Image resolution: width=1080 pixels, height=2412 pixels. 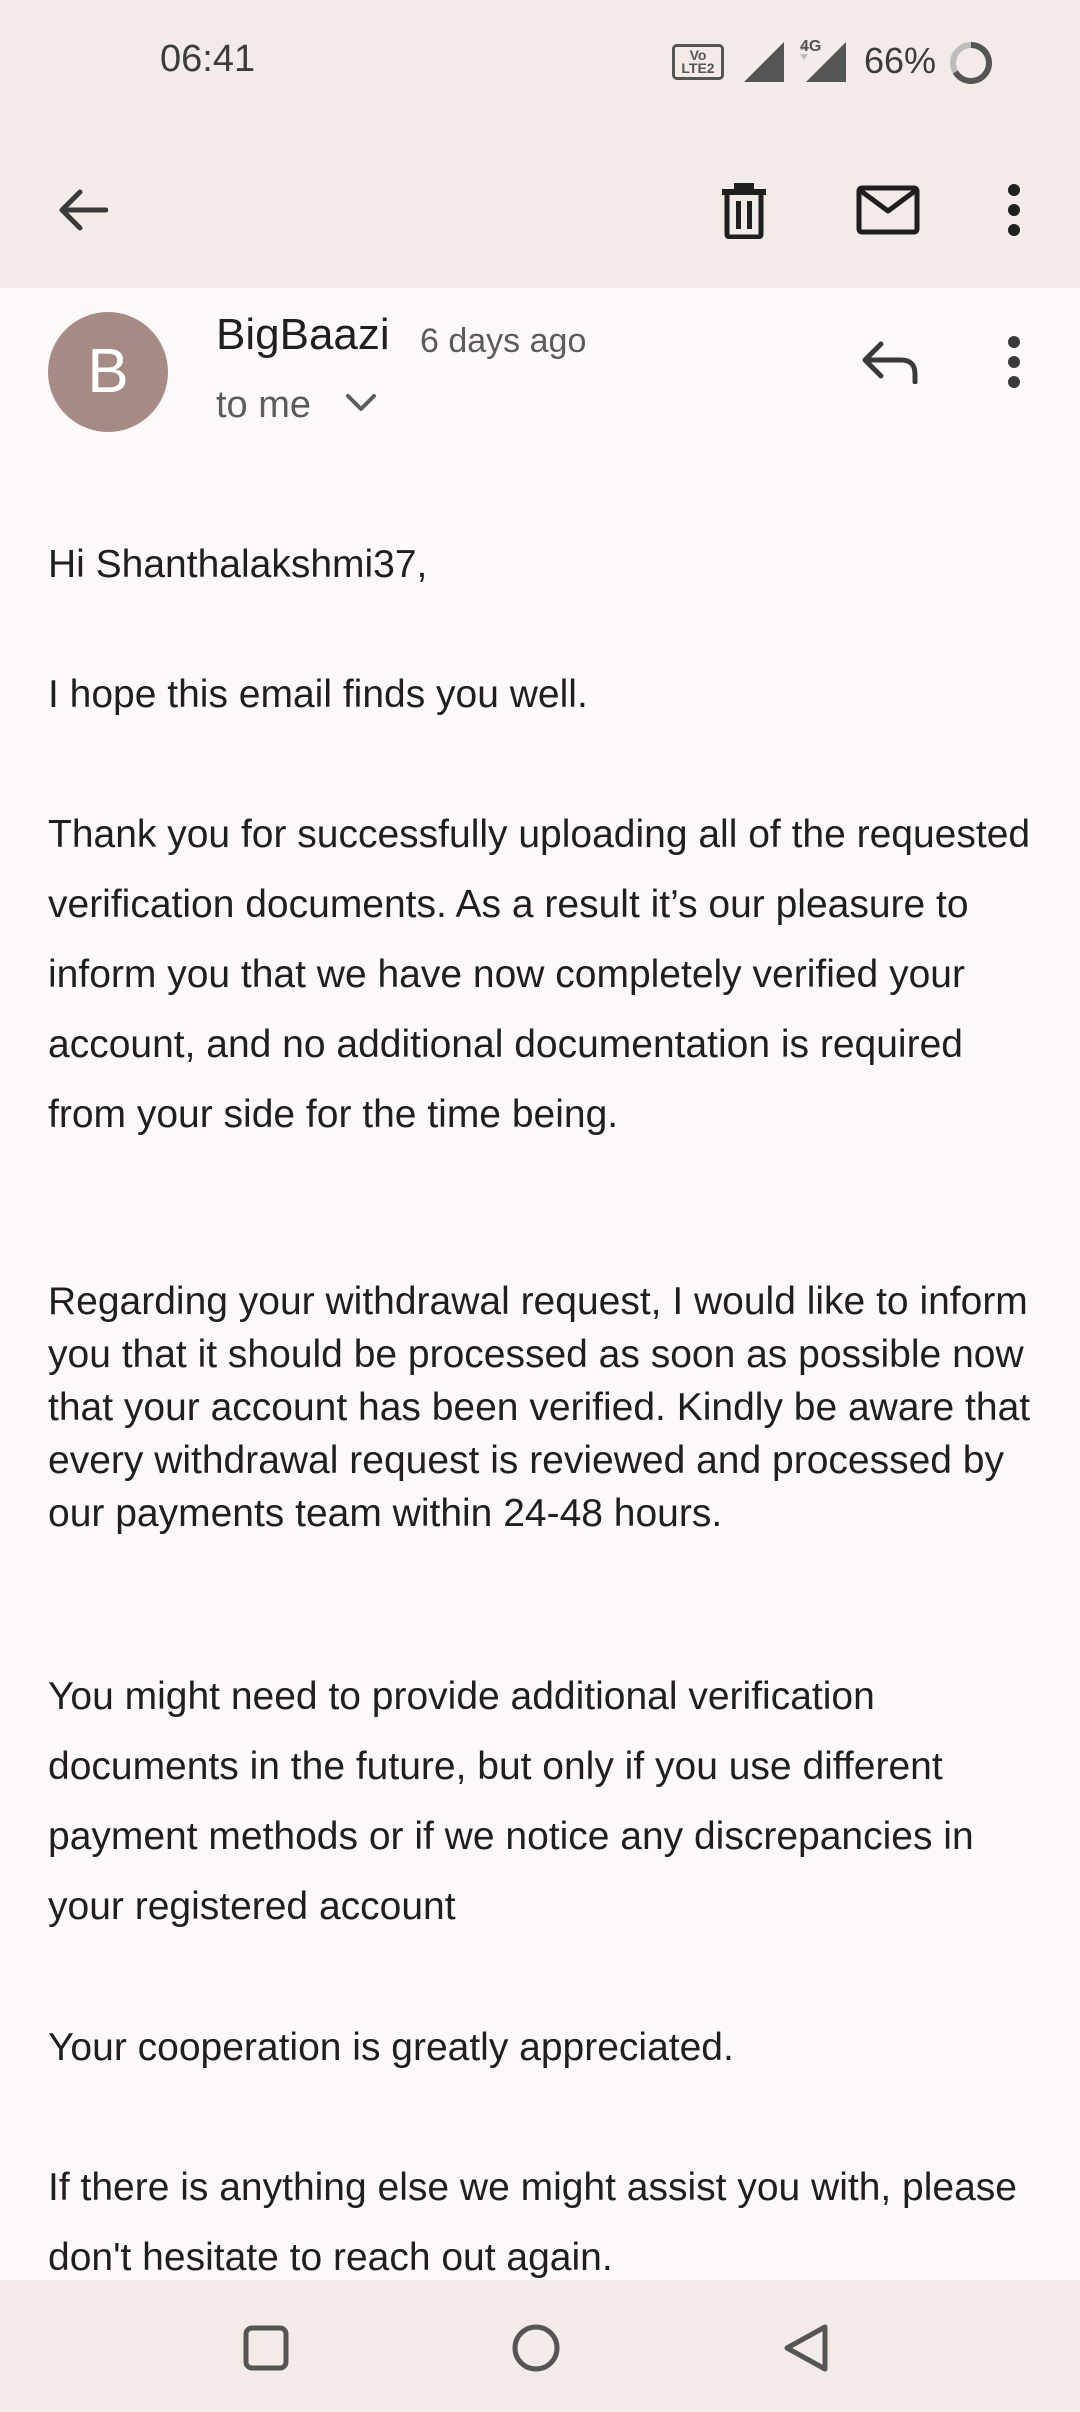 I want to click on trash-icon, so click(x=744, y=211).